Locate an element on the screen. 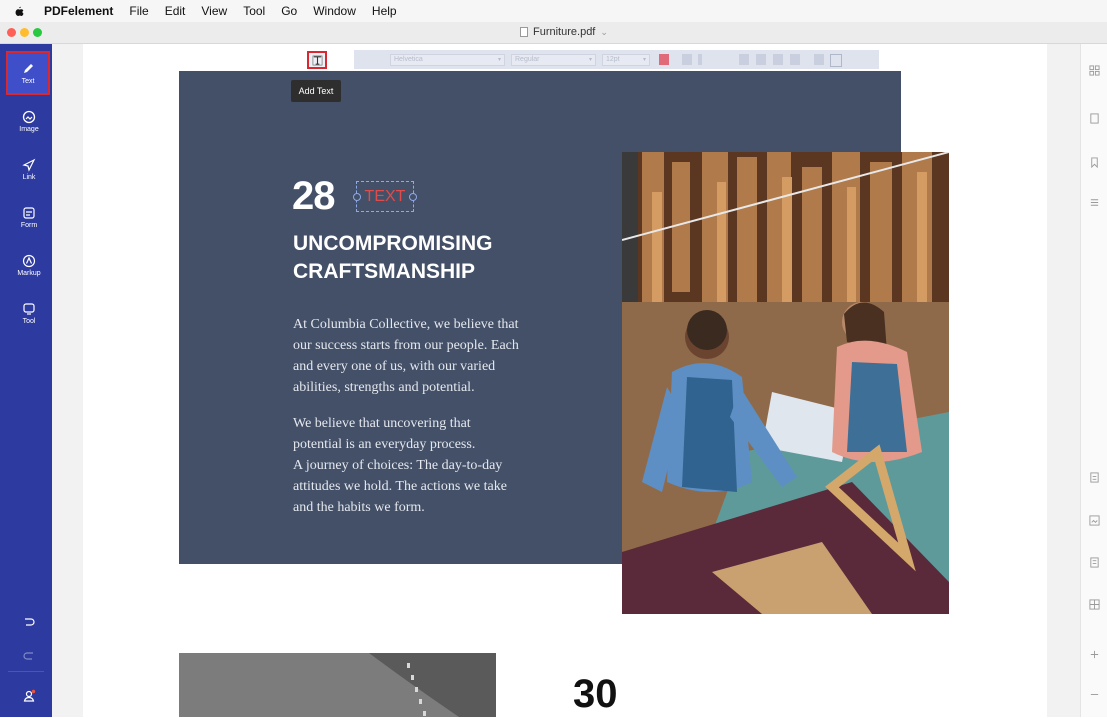 The image size is (1107, 718). menu-window: Window is located at coordinates (334, 11).